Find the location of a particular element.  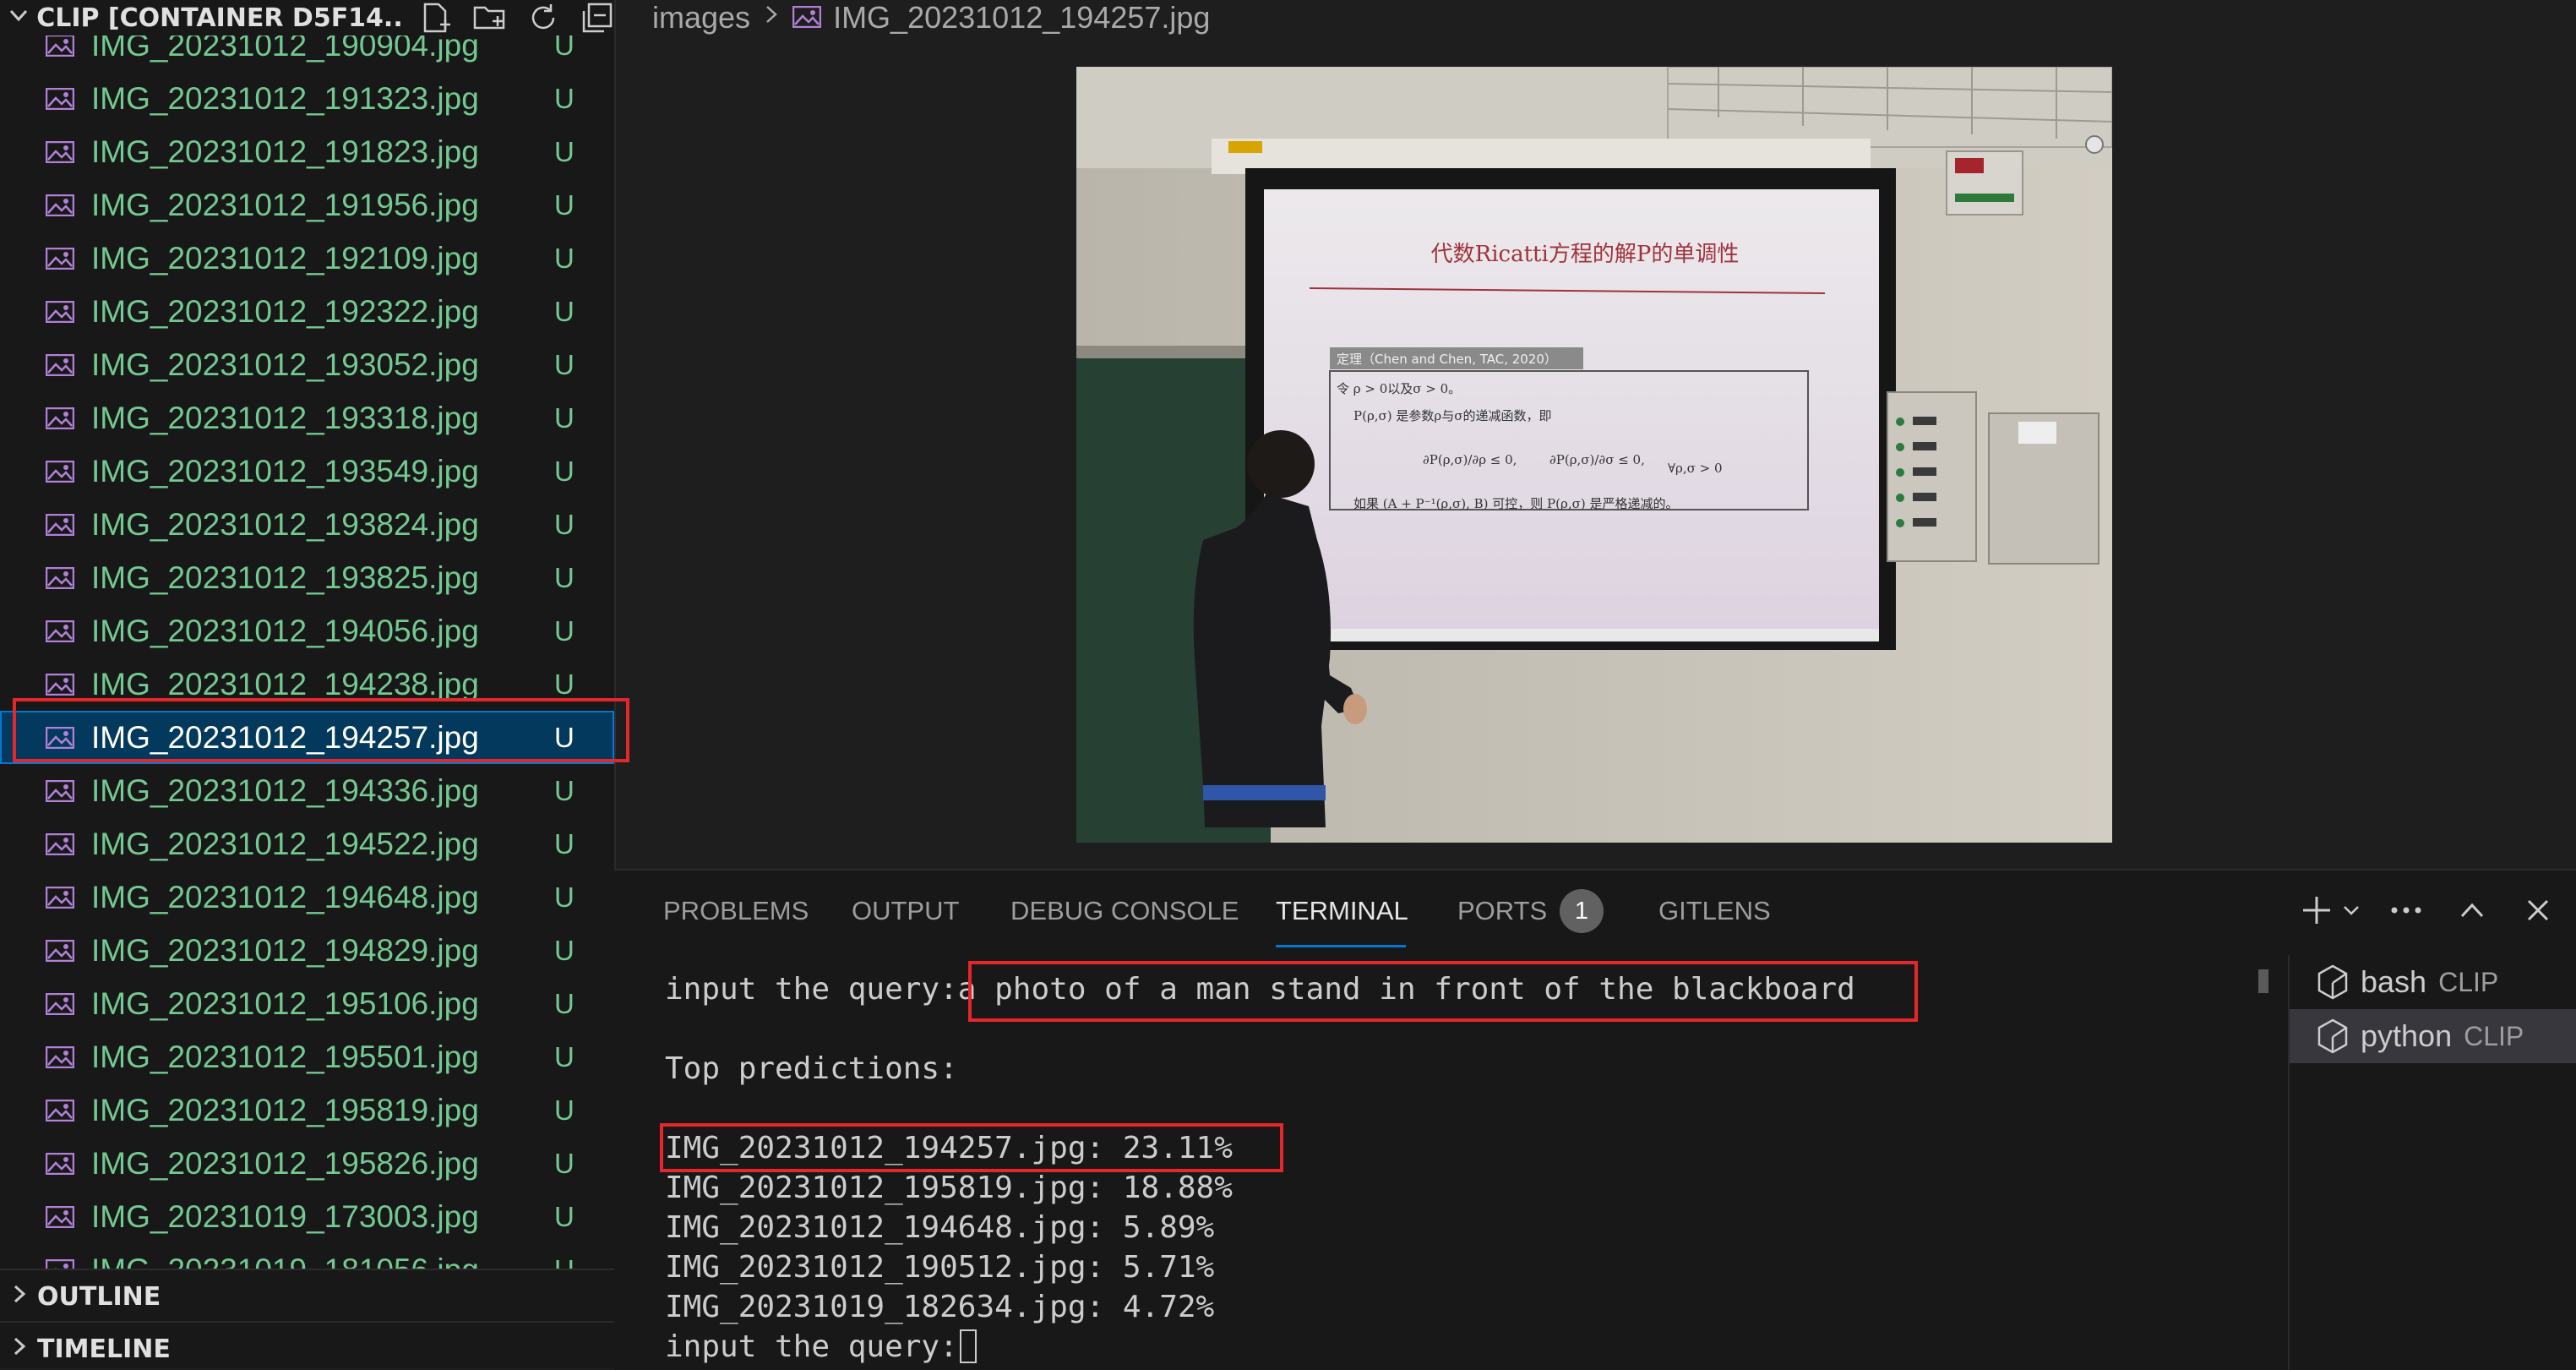

file-name: IMG_20231019_173003.jpg is located at coordinates (285, 1216).